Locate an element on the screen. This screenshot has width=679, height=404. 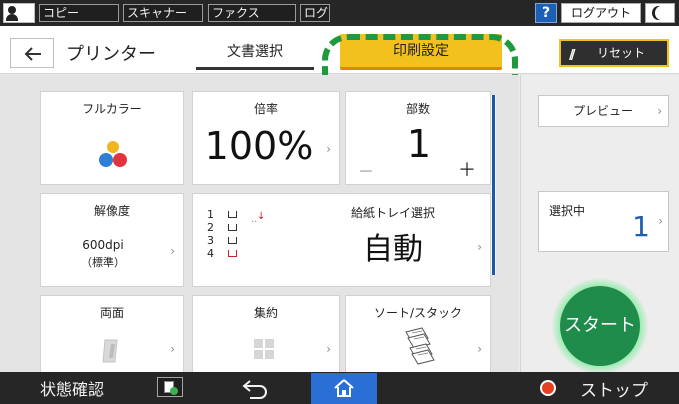
bottom-bar: 状態確認 ストップ is located at coordinates (339, 388).